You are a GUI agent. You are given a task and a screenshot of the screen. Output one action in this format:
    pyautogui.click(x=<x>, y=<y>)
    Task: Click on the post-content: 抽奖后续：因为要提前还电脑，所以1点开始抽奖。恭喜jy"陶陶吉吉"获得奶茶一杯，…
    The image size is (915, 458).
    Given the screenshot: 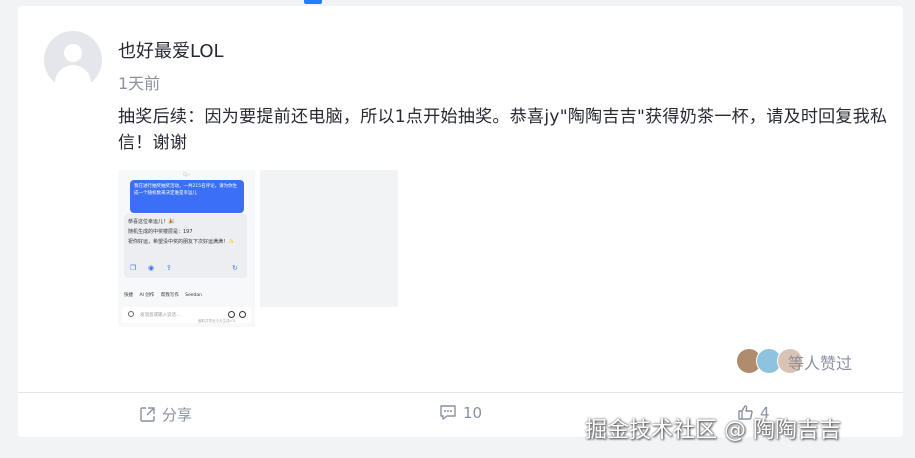 What is the action you would take?
    pyautogui.click(x=503, y=130)
    